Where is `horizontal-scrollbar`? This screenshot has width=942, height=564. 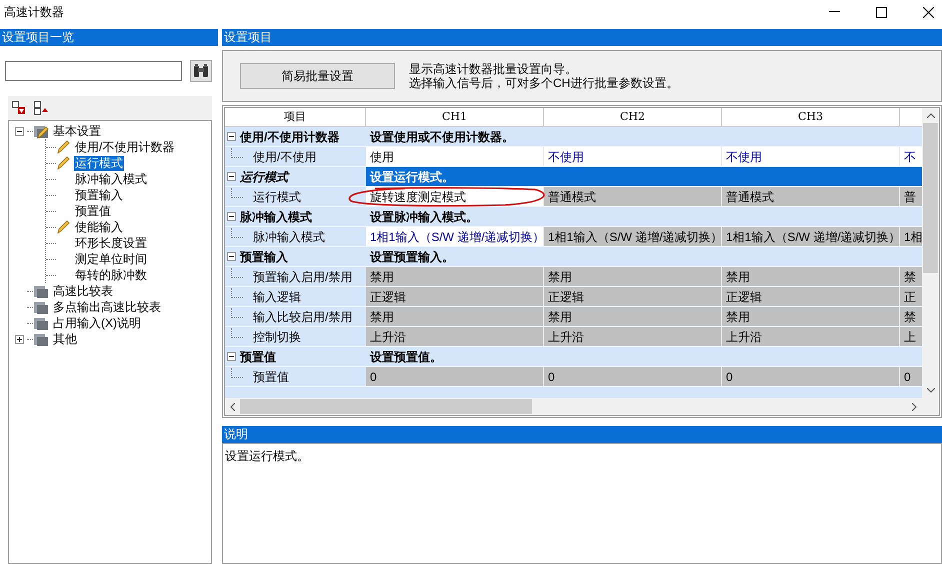
horizontal-scrollbar is located at coordinates (582, 406).